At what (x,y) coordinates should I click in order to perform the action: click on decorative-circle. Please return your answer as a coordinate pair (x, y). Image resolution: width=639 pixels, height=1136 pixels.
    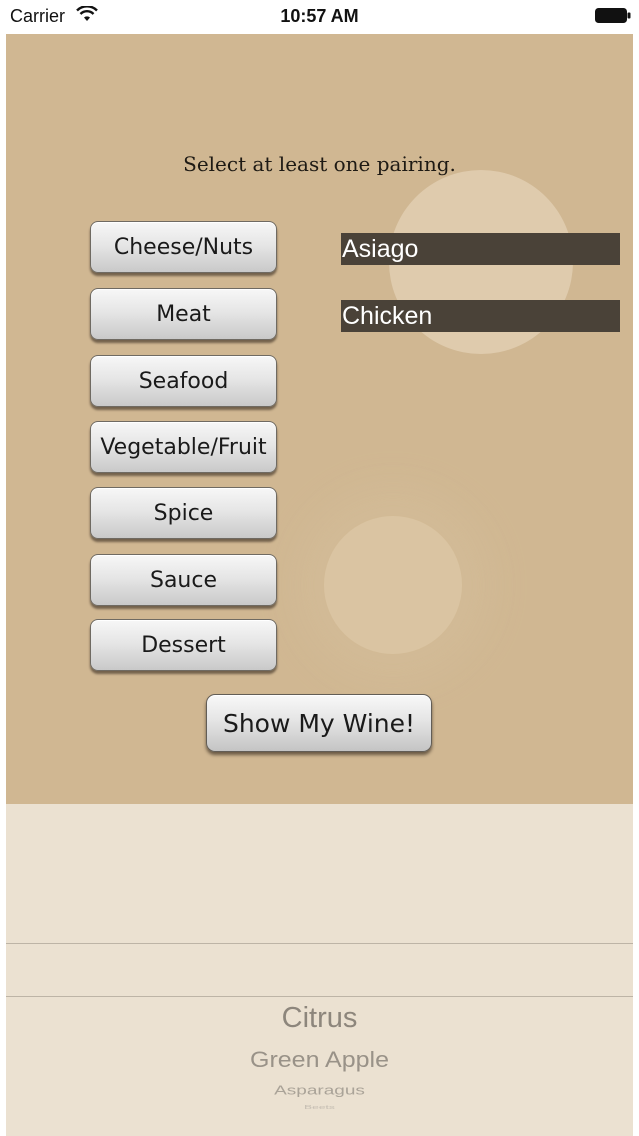
    Looking at the image, I should click on (393, 585).